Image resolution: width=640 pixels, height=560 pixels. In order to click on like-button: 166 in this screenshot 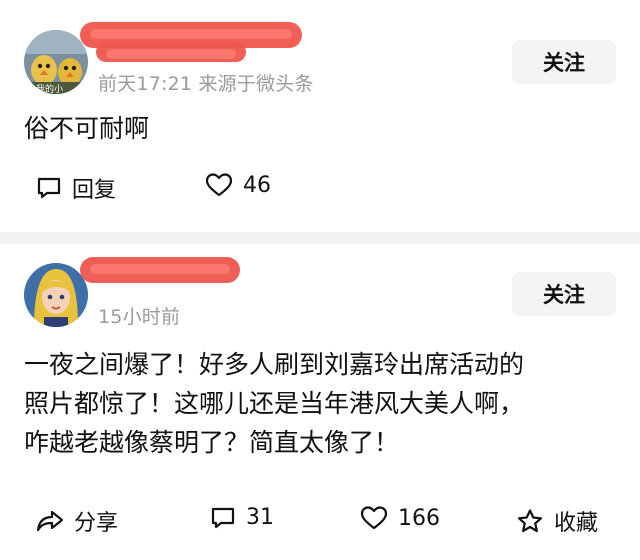, I will do `click(400, 518)`.